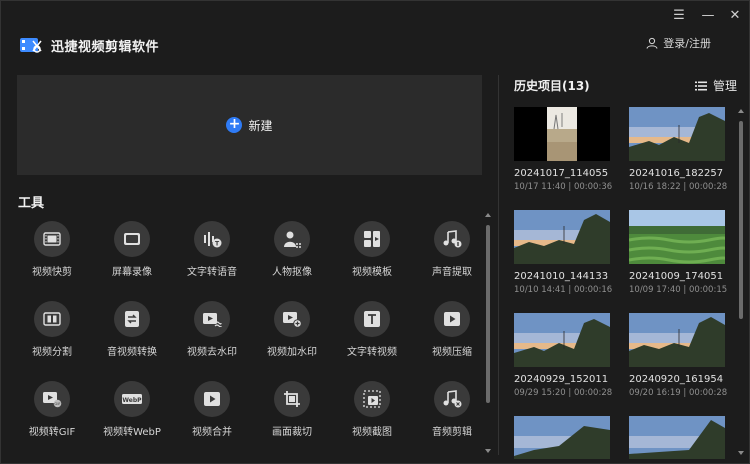 Image resolution: width=750 pixels, height=464 pixels. Describe the element at coordinates (212, 249) in the screenshot. I see `tool-text-to-speech: T 文字转语音` at that location.